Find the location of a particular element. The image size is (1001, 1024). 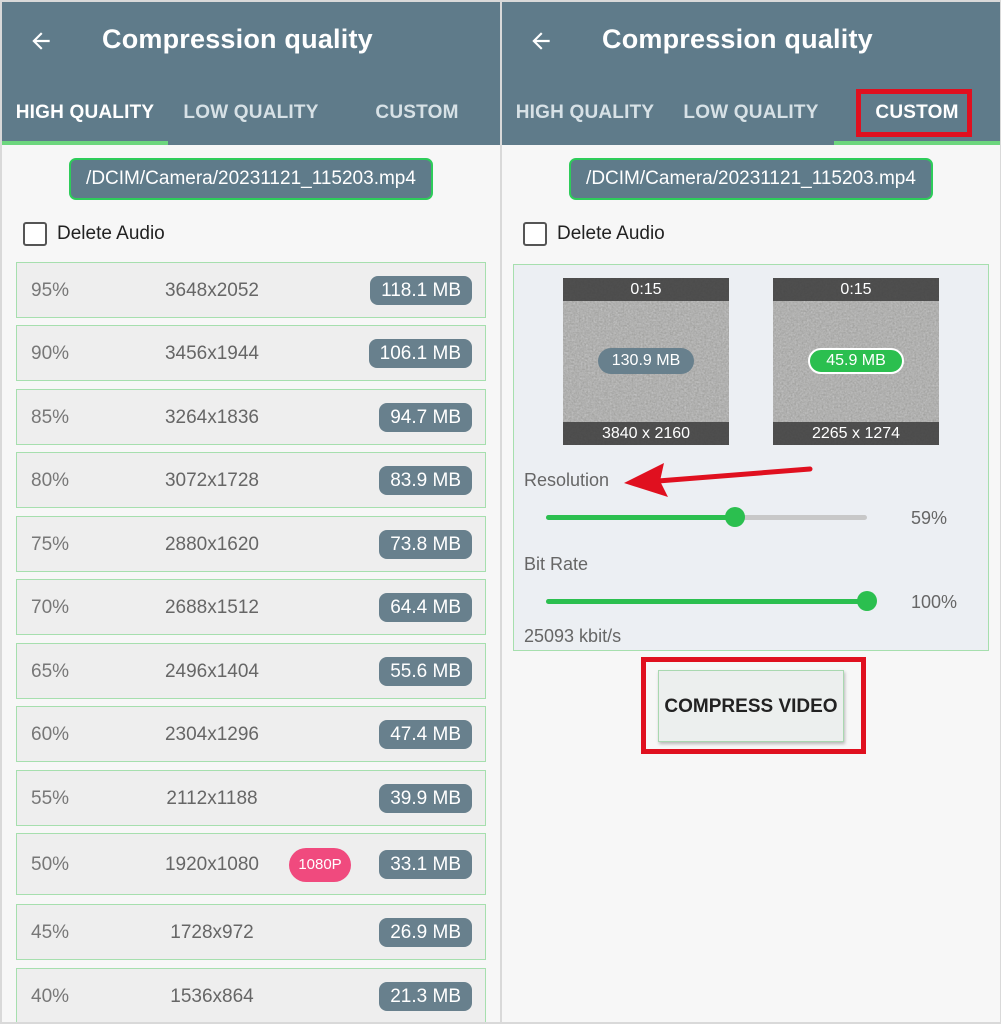

quality-resolution: 3264x1836 is located at coordinates (212, 417).